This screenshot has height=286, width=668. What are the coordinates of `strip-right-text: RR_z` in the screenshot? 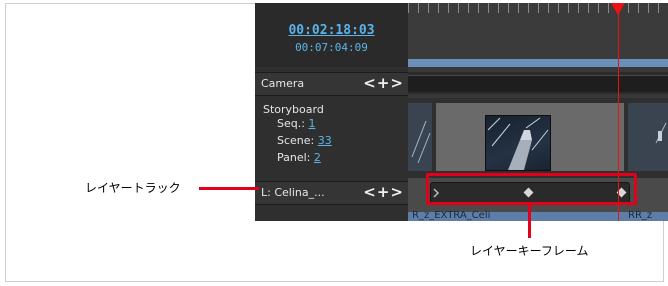 It's located at (640, 215).